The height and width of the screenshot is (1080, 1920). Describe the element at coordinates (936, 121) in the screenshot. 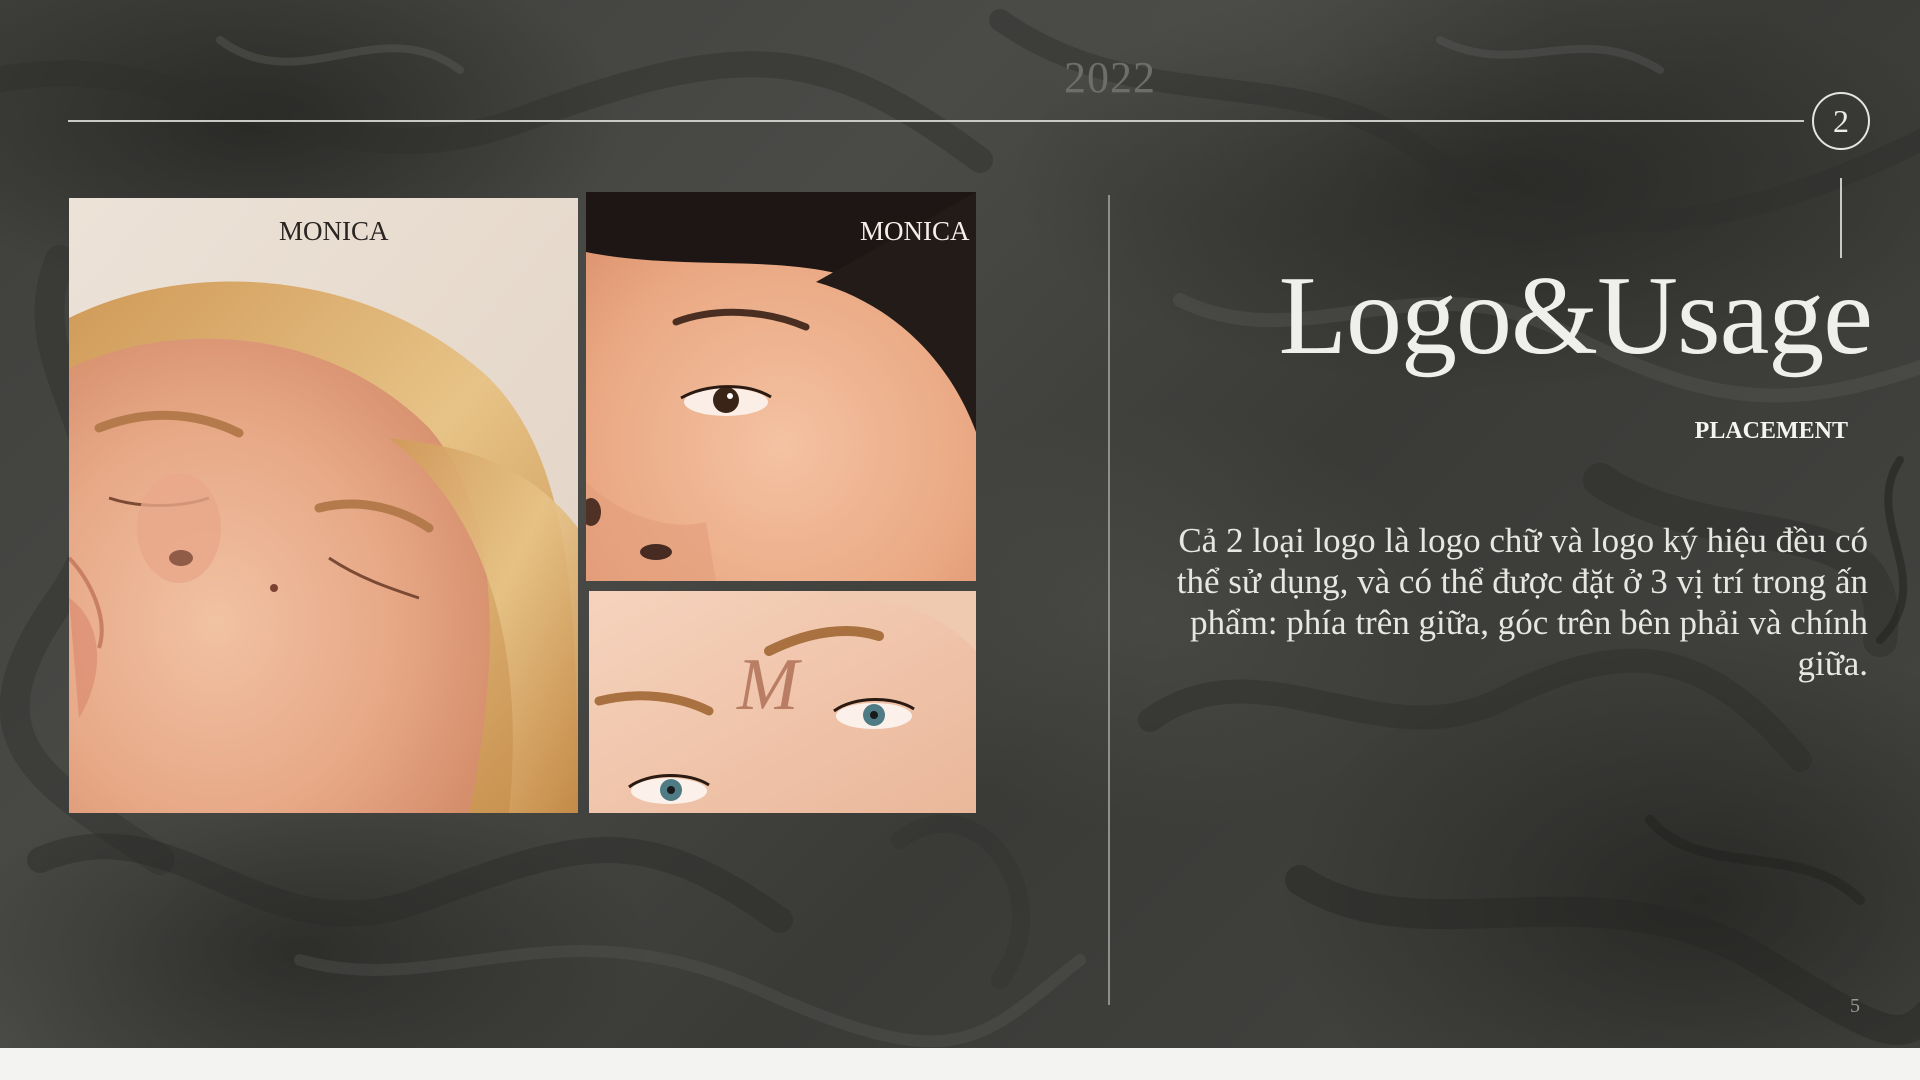

I see `header-divider` at that location.